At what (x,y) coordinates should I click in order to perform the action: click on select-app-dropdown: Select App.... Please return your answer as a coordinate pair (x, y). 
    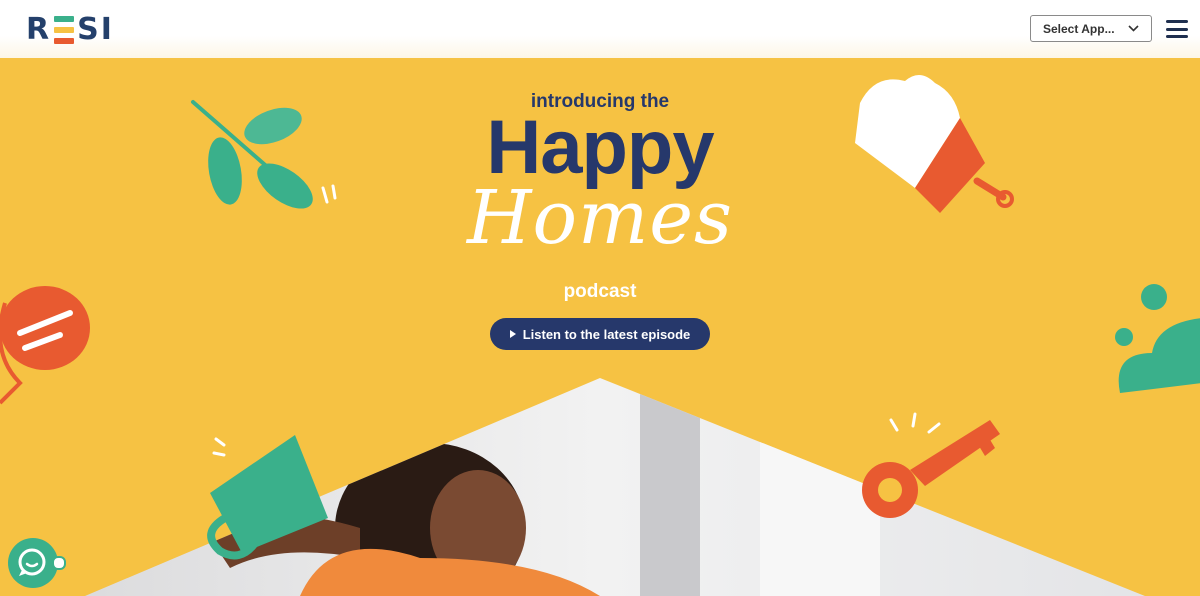
    Looking at the image, I should click on (1091, 28).